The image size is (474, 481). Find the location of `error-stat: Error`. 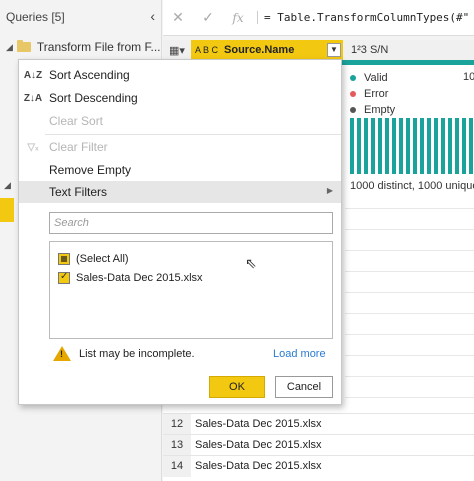

error-stat: Error is located at coordinates (372, 94).